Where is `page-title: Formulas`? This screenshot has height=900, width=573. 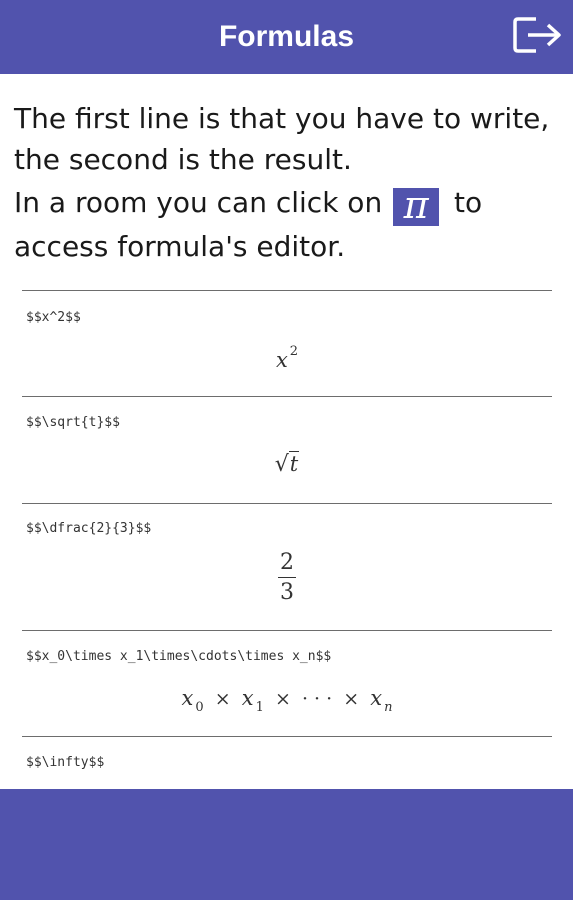
page-title: Formulas is located at coordinates (286, 36).